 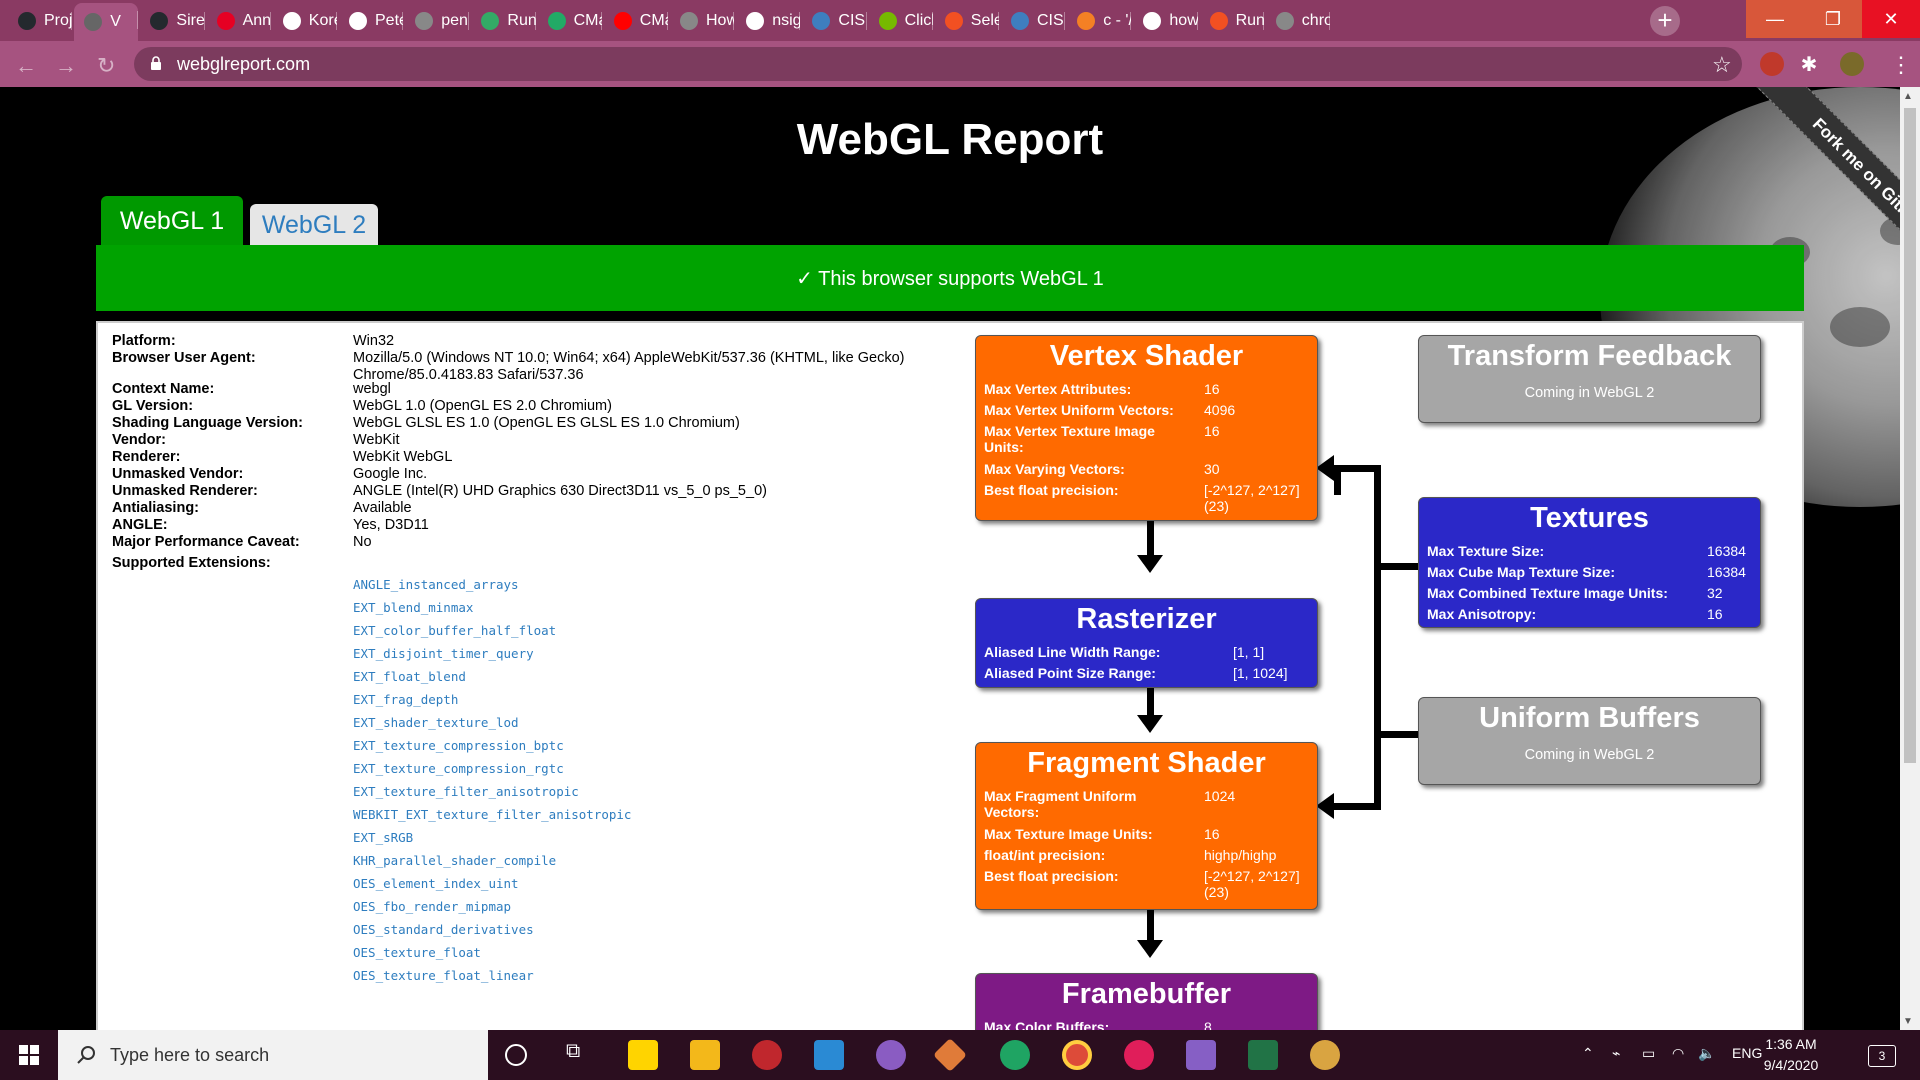 I want to click on bookmark-star-icon: ☆, so click(x=1722, y=65).